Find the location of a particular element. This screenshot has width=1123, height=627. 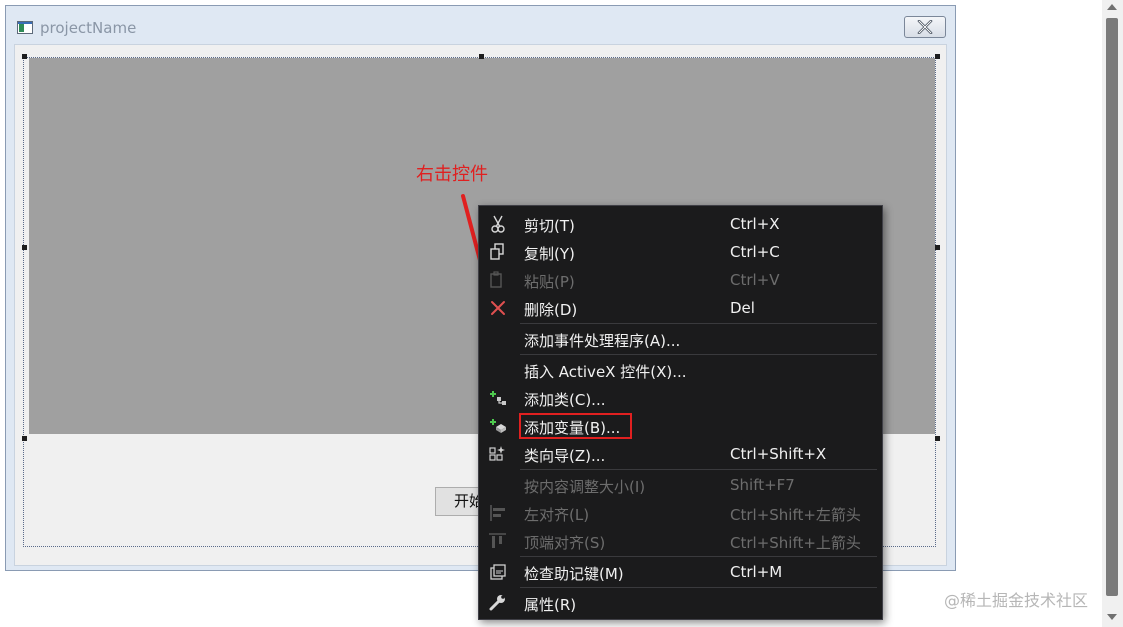

align-top-icon is located at coordinates (497, 540).